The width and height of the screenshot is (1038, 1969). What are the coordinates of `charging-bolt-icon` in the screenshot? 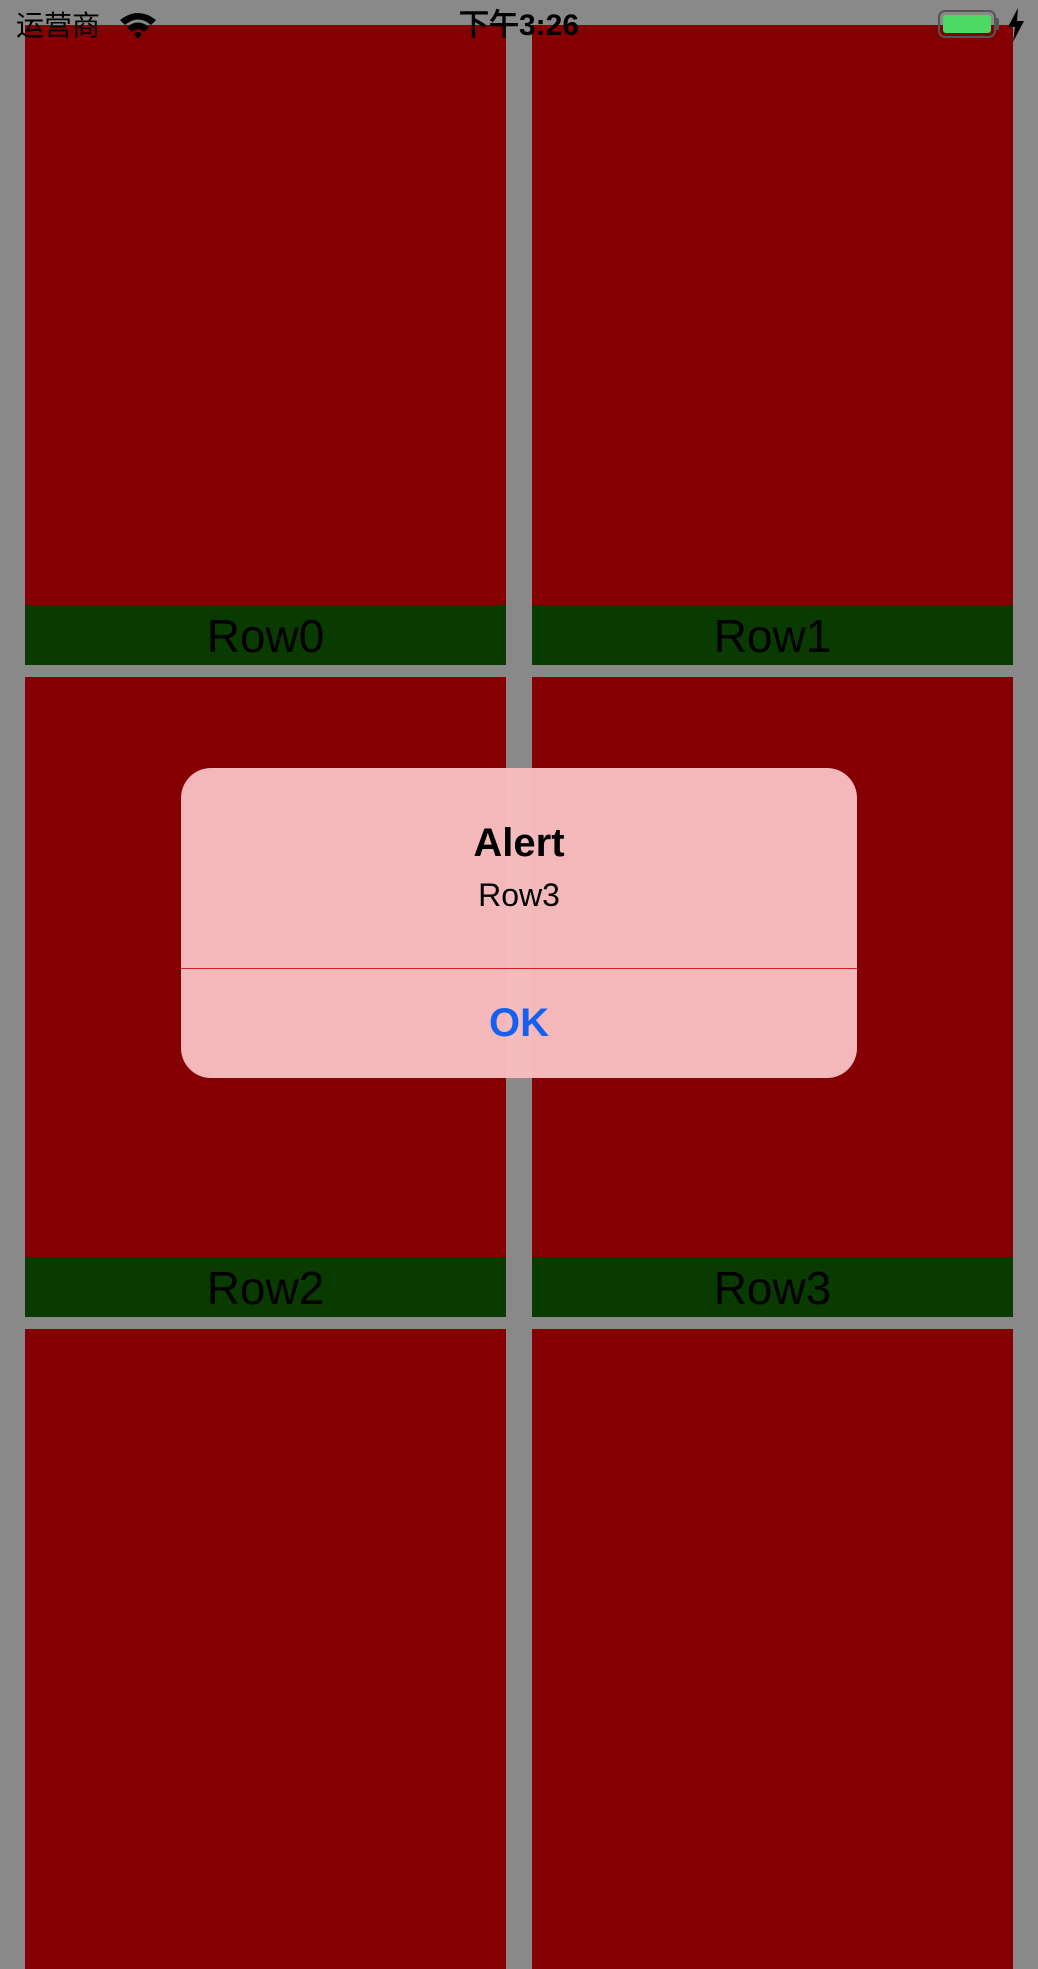 It's located at (1016, 25).